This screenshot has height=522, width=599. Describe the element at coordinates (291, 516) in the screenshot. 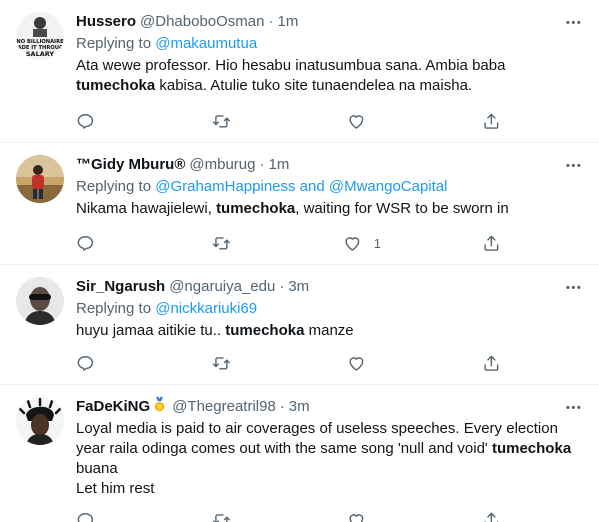

I see `action-bar` at that location.